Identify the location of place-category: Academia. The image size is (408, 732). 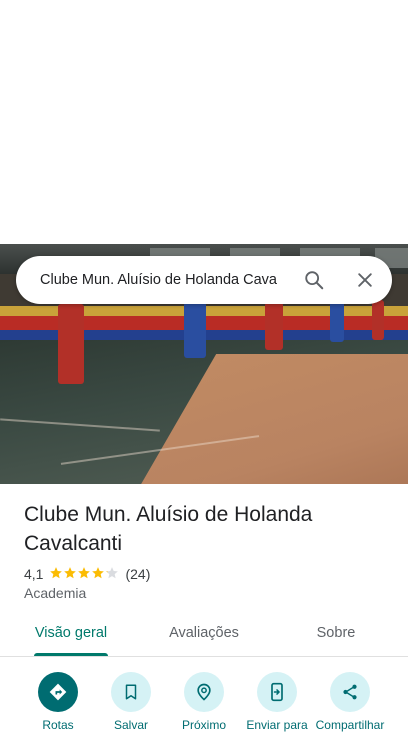
(55, 593).